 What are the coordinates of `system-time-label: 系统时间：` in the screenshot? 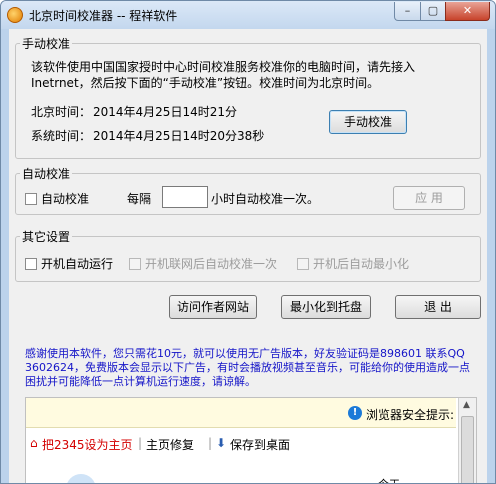 It's located at (61, 136).